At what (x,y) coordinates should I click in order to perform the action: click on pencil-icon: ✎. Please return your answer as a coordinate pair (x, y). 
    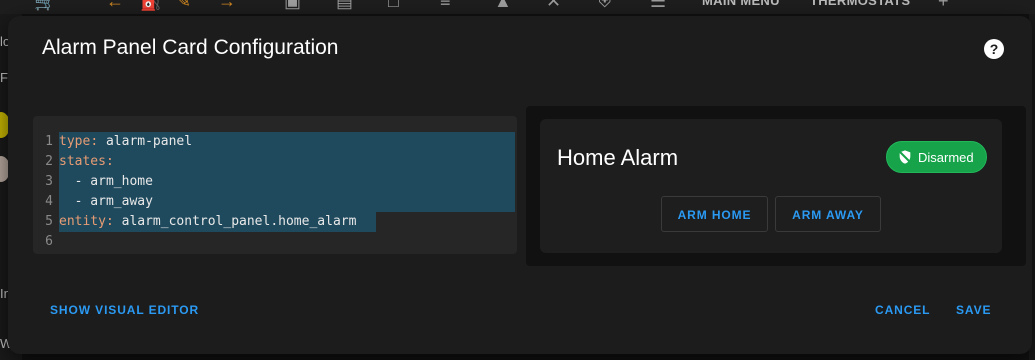
    Looking at the image, I should click on (183, 5).